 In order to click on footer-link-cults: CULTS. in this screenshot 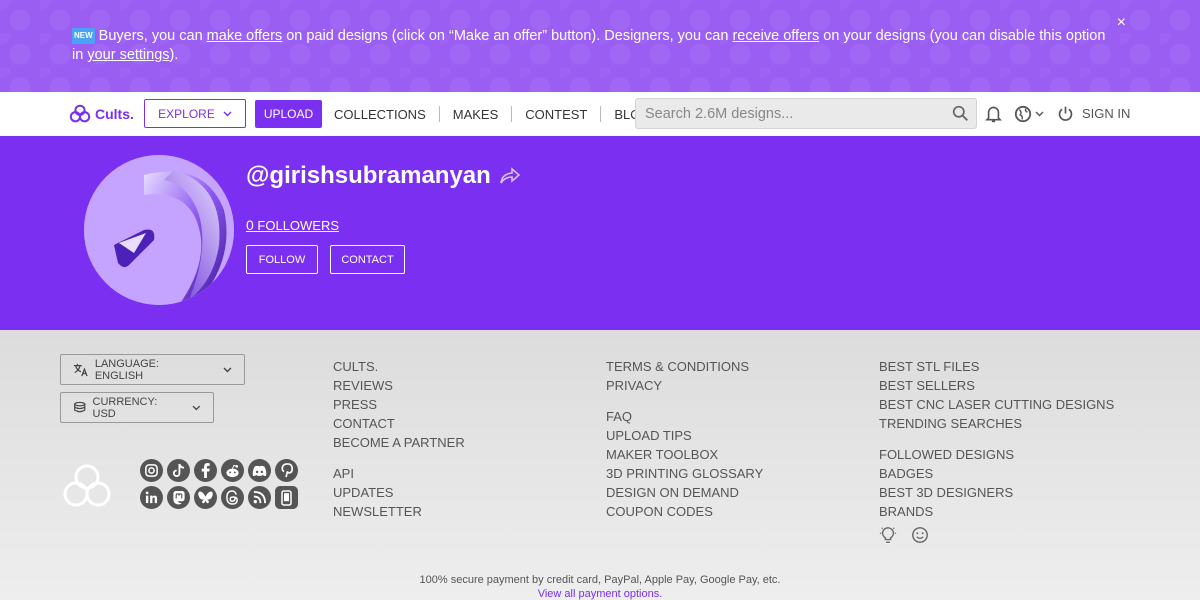, I will do `click(399, 366)`.